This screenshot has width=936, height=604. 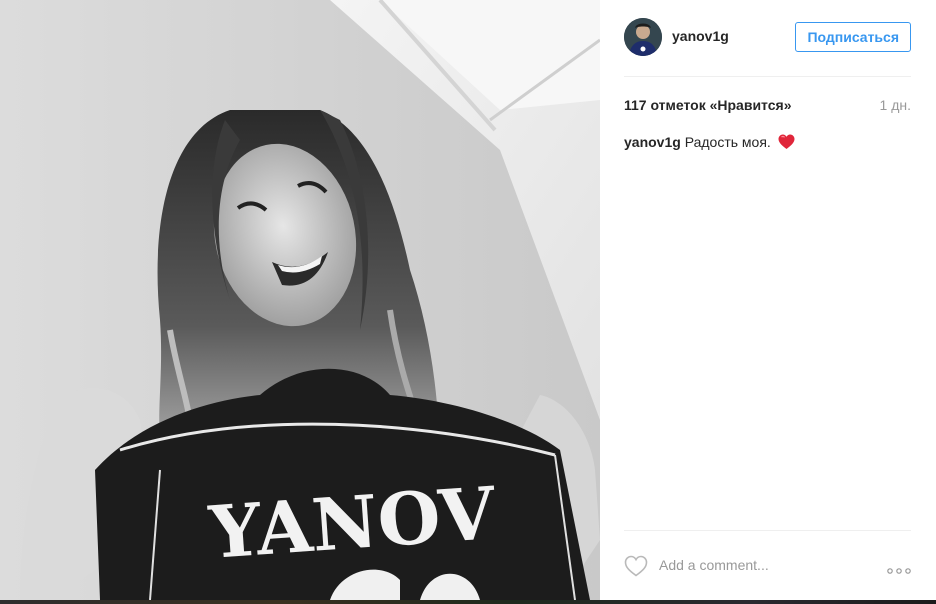 I want to click on author-username: yanov1g, so click(x=700, y=36).